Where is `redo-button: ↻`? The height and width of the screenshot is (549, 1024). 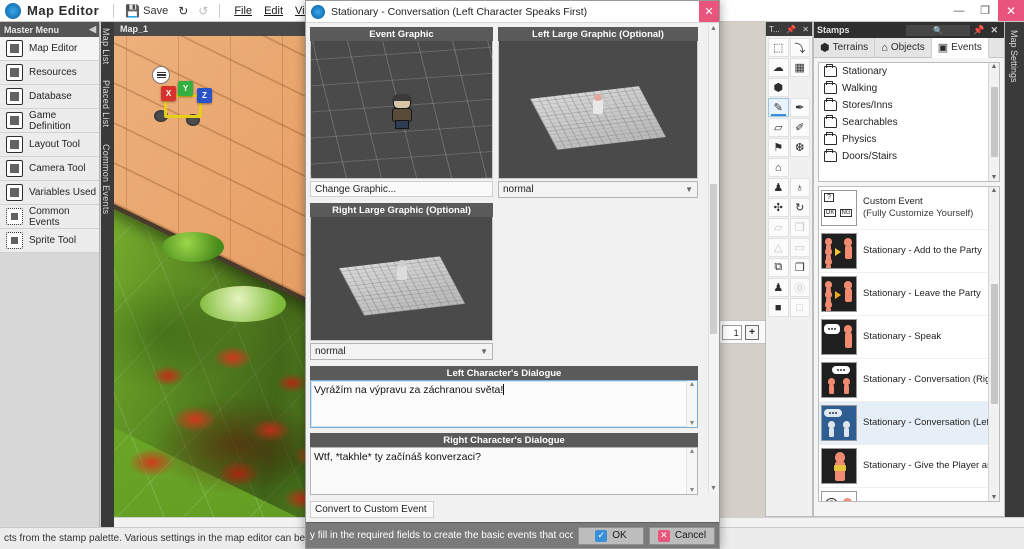 redo-button: ↻ is located at coordinates (183, 11).